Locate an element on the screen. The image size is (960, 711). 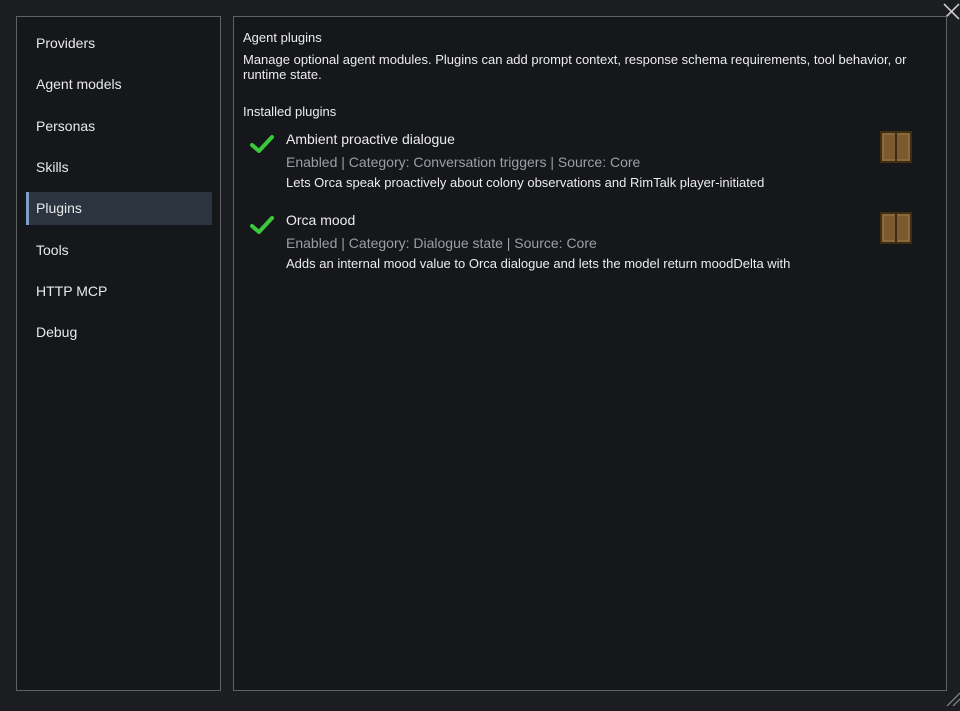
resize-grip-icon is located at coordinates (952, 698).